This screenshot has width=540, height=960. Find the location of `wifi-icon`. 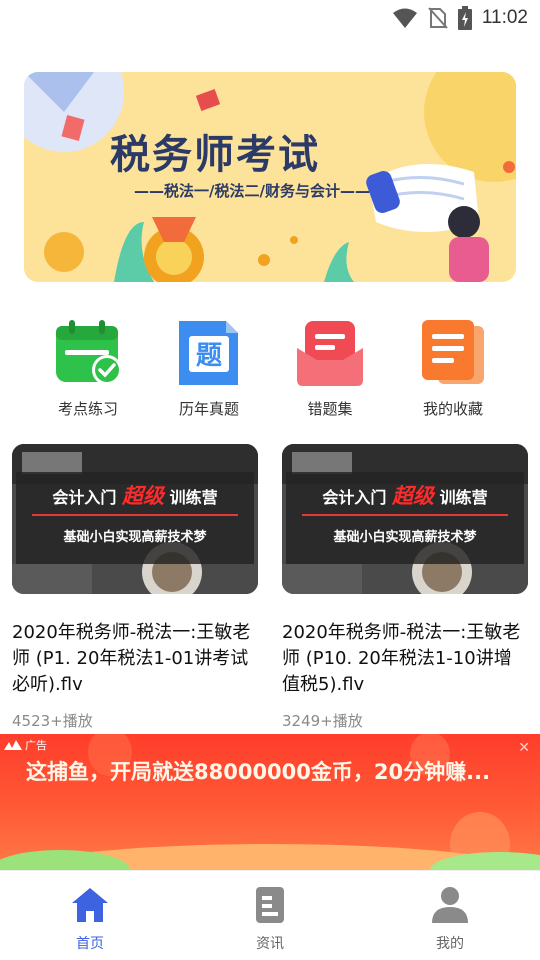

wifi-icon is located at coordinates (404, 18).